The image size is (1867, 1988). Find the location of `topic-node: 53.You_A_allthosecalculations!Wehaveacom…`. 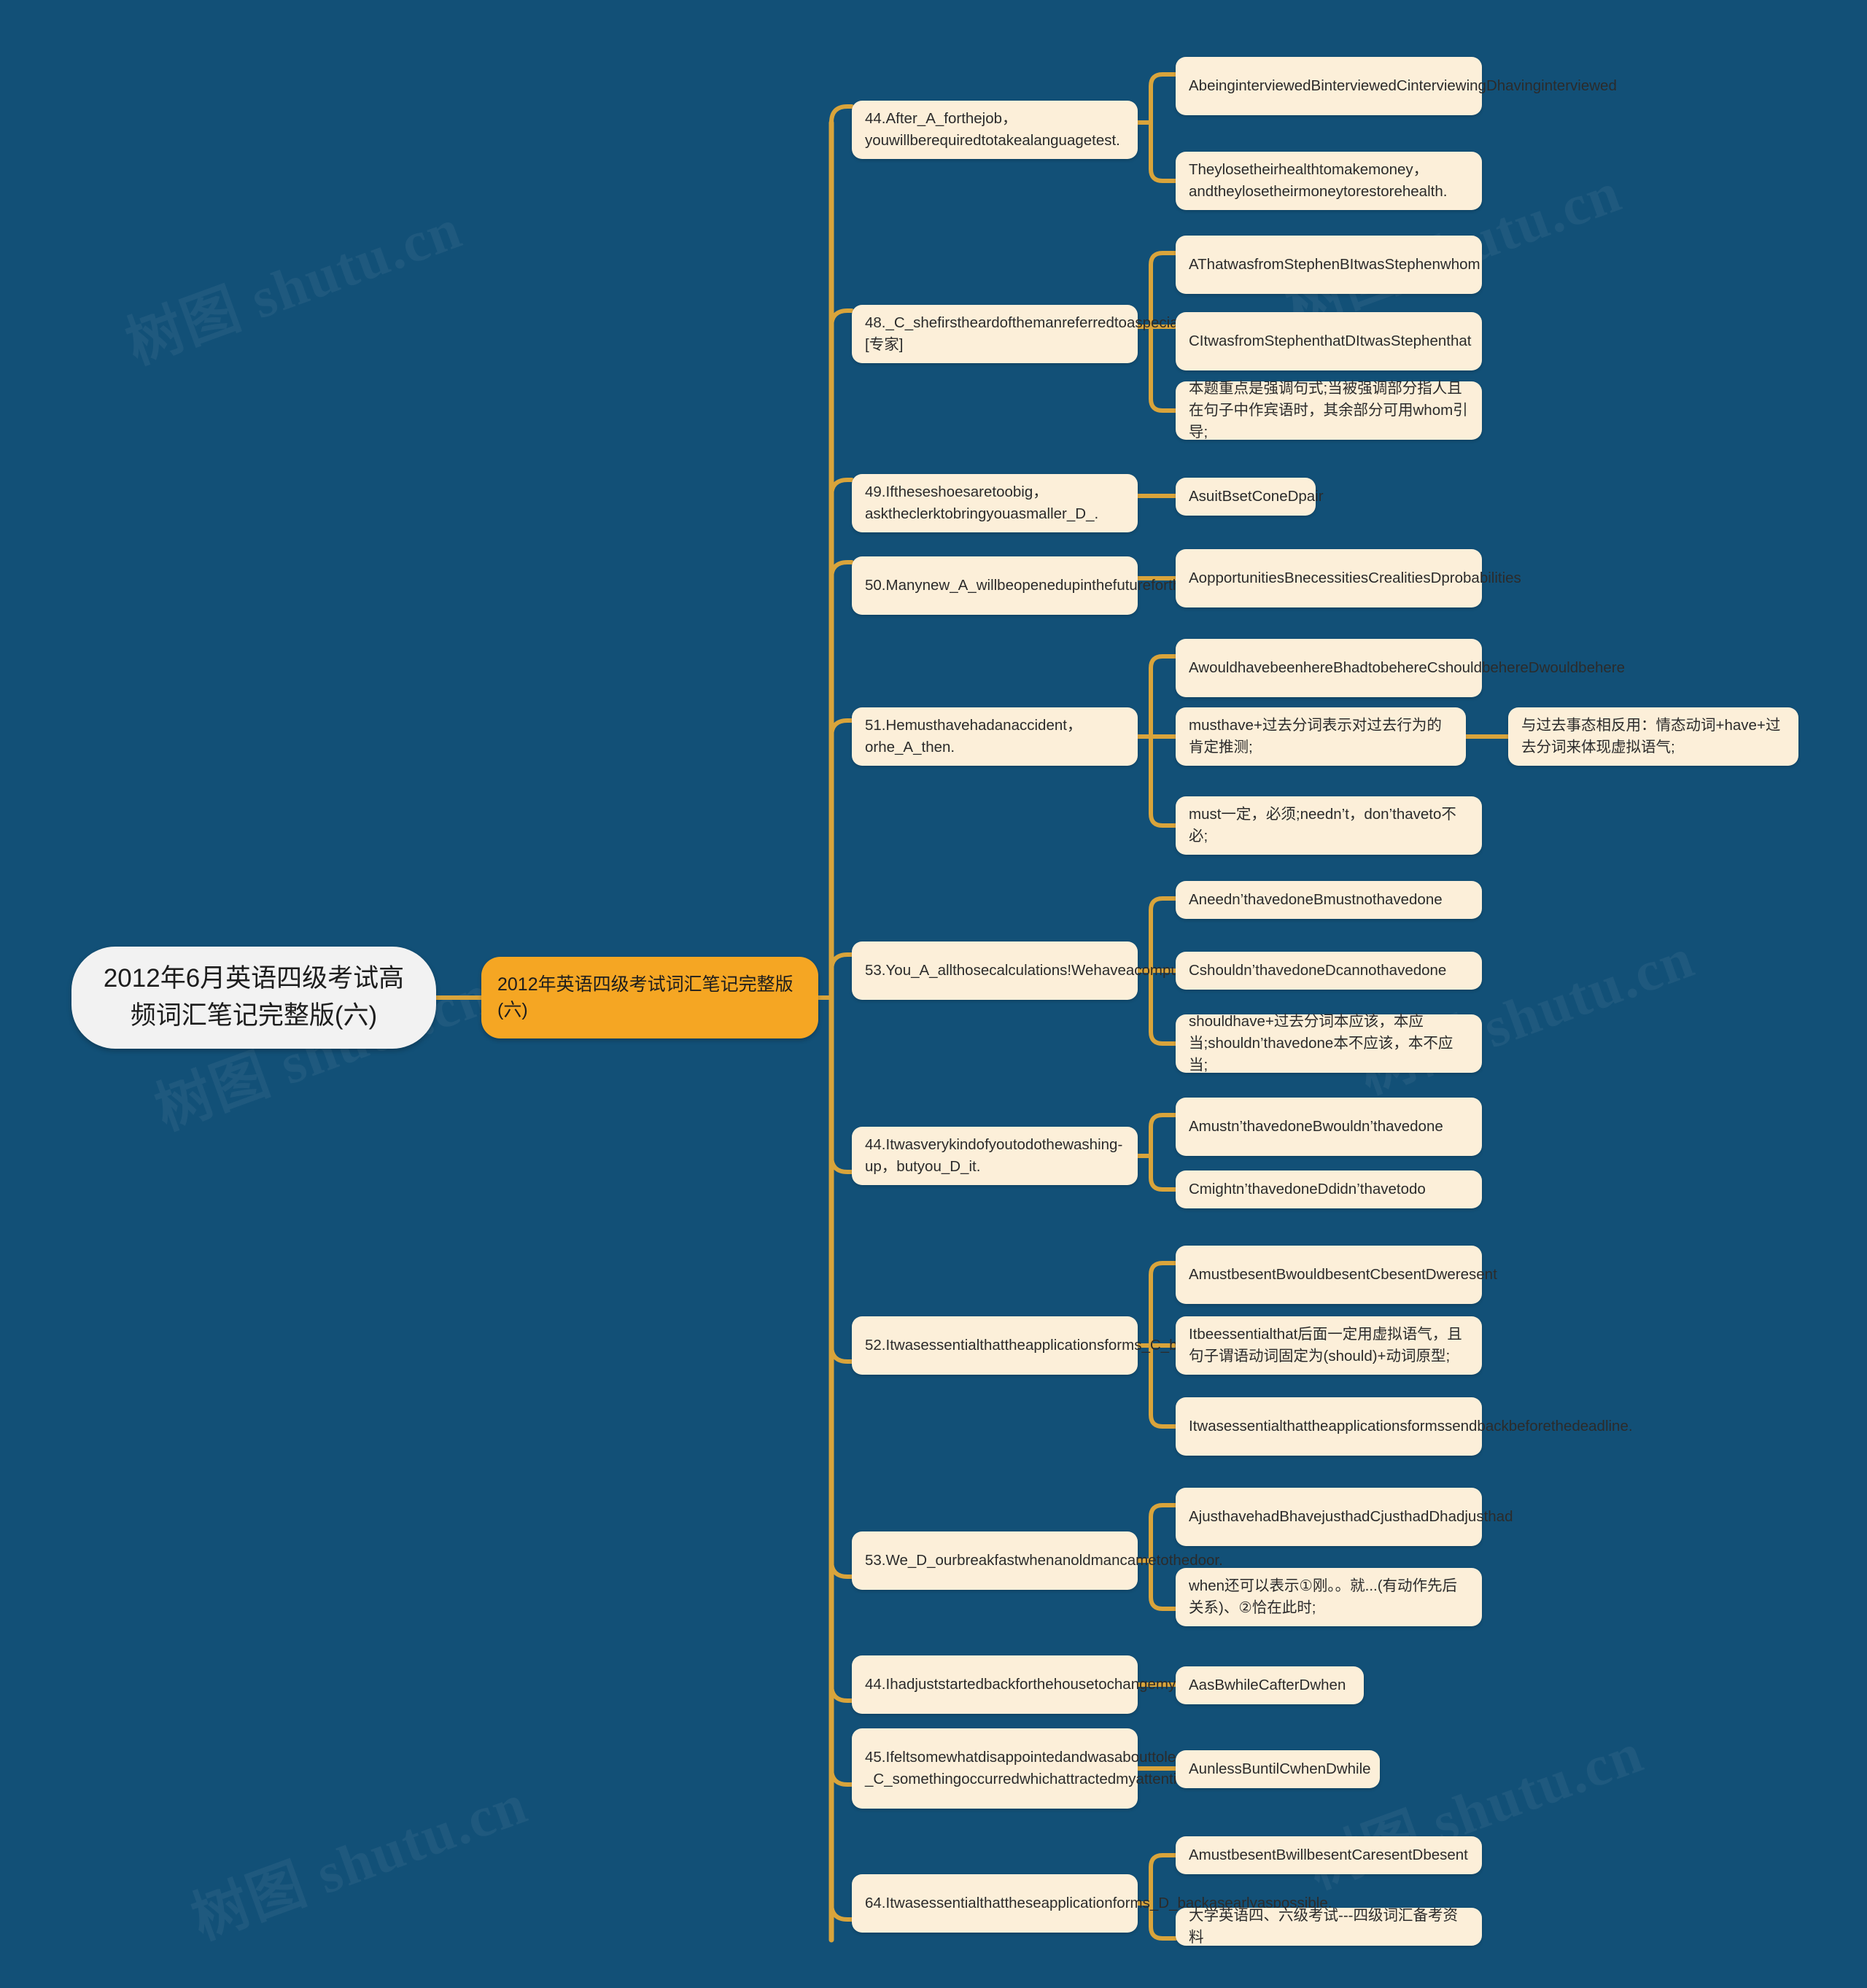

topic-node: 53.You_A_allthosecalculations!Wehaveacom… is located at coordinates (1088, 971).